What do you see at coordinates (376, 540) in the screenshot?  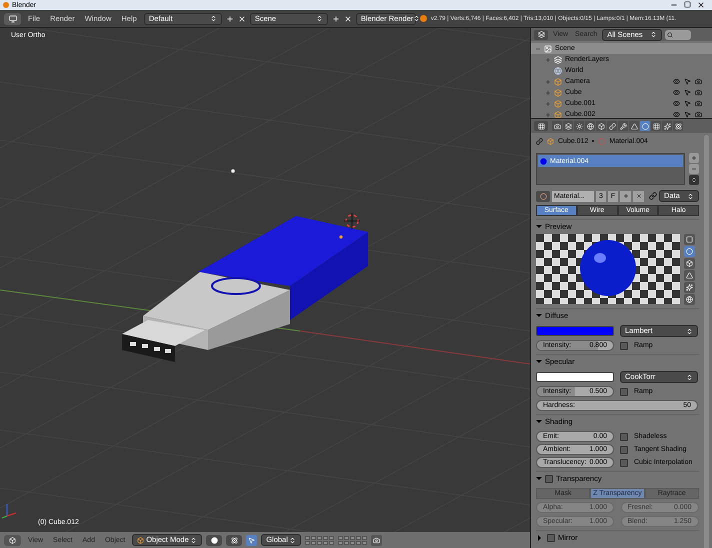 I see `lock-camera-button` at bounding box center [376, 540].